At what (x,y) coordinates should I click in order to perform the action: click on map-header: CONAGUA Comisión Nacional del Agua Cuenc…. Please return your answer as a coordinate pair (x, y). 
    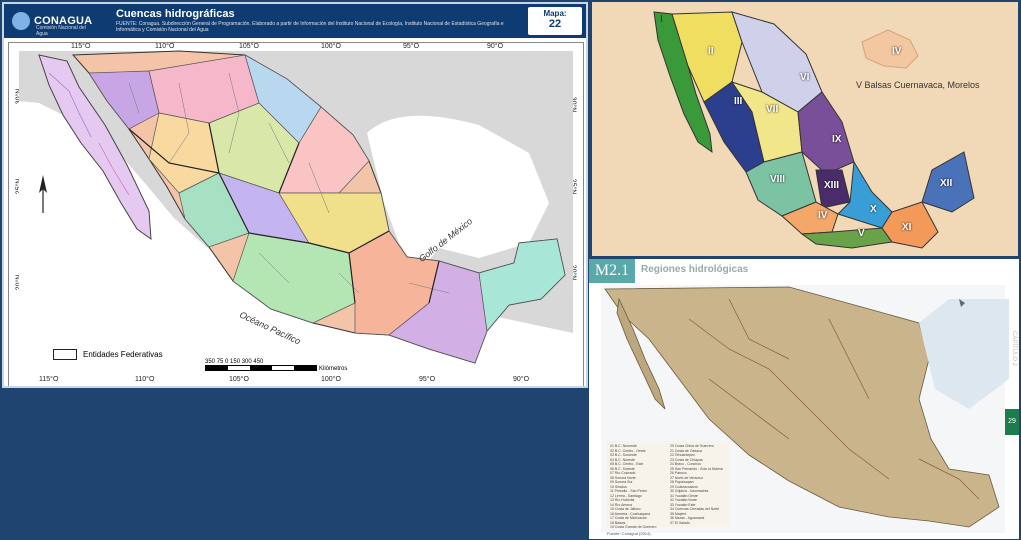
    Looking at the image, I should click on (295, 21).